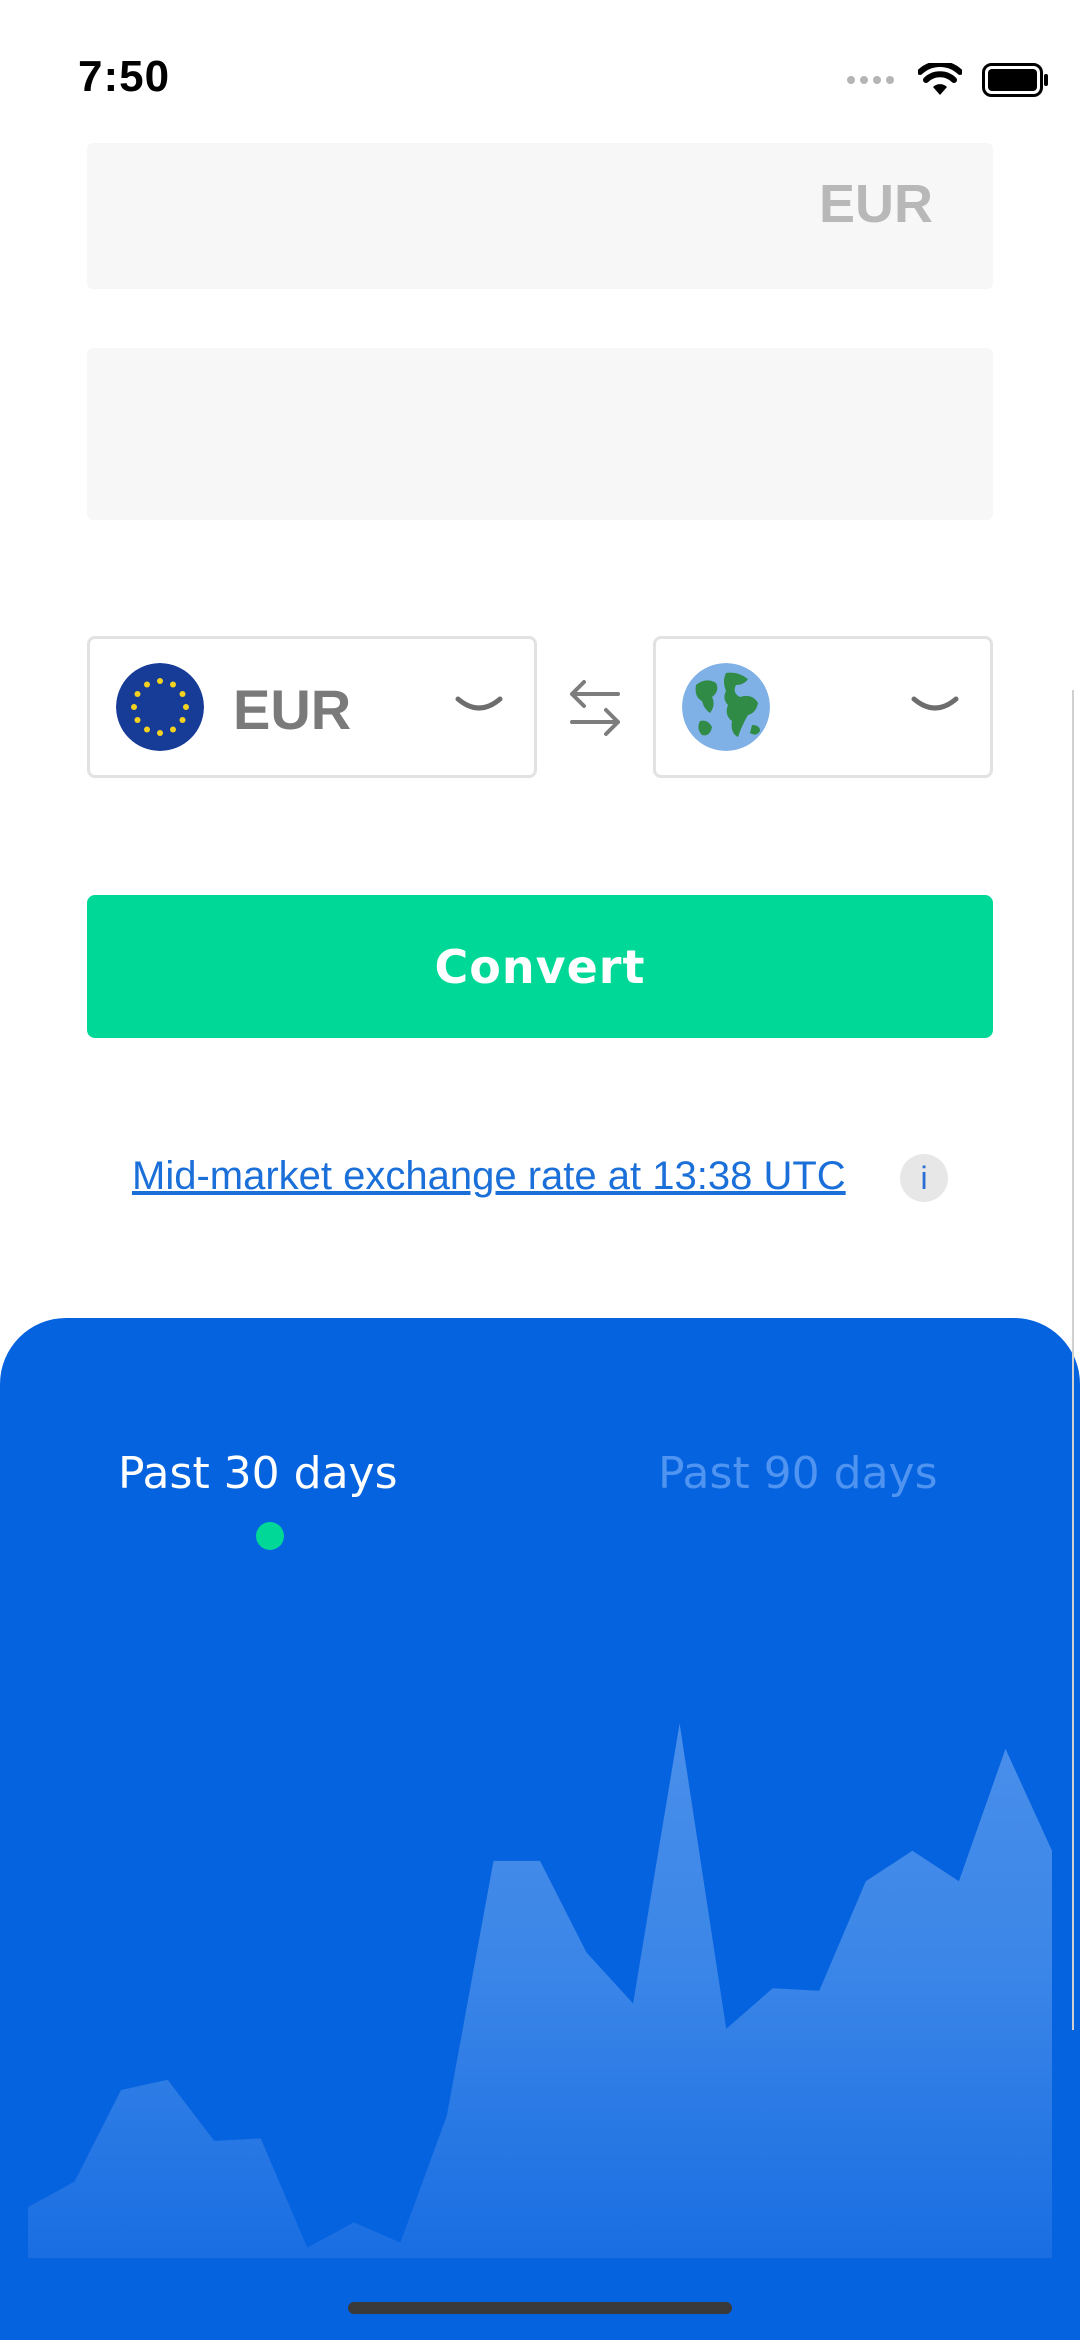 The height and width of the screenshot is (2340, 1080). Describe the element at coordinates (870, 80) in the screenshot. I see `cellular-signal-icon` at that location.